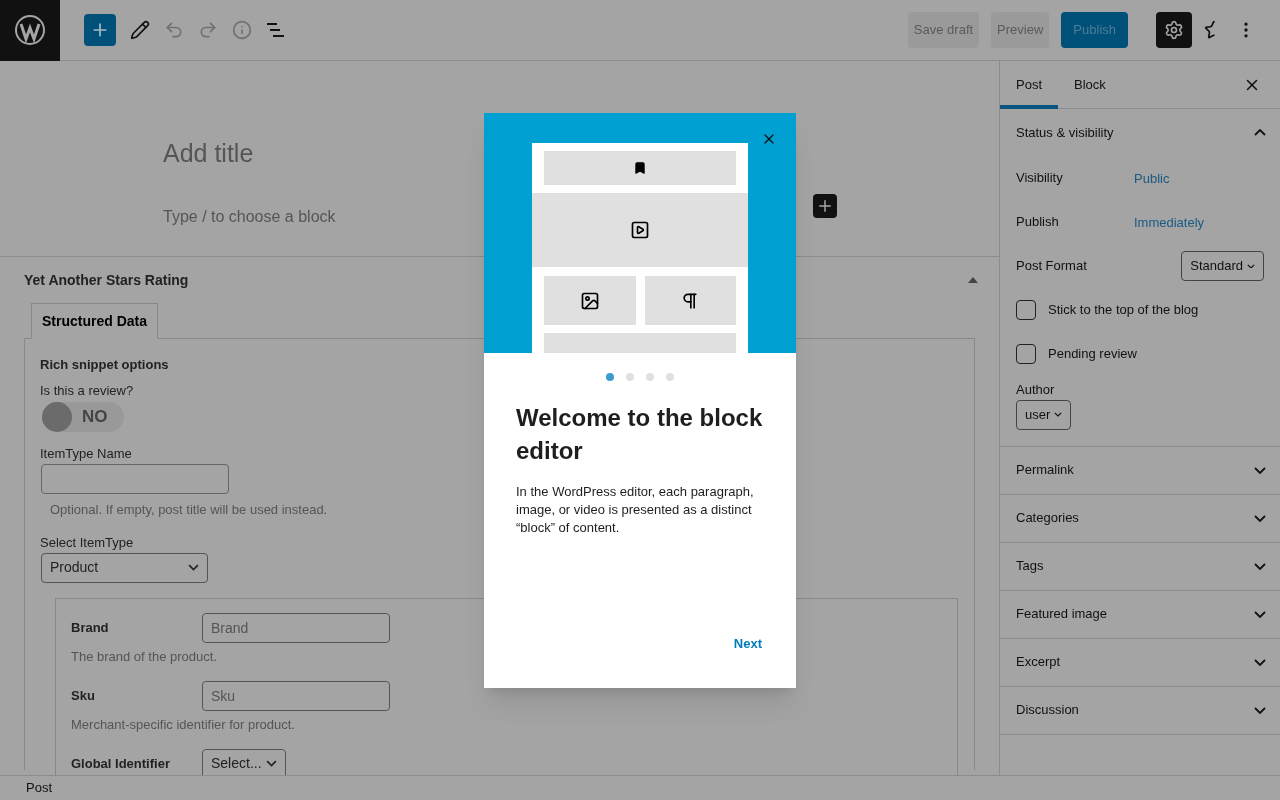 The image size is (1280, 800). Describe the element at coordinates (639, 434) in the screenshot. I see `dialog-title: Welcome to the block editor` at that location.